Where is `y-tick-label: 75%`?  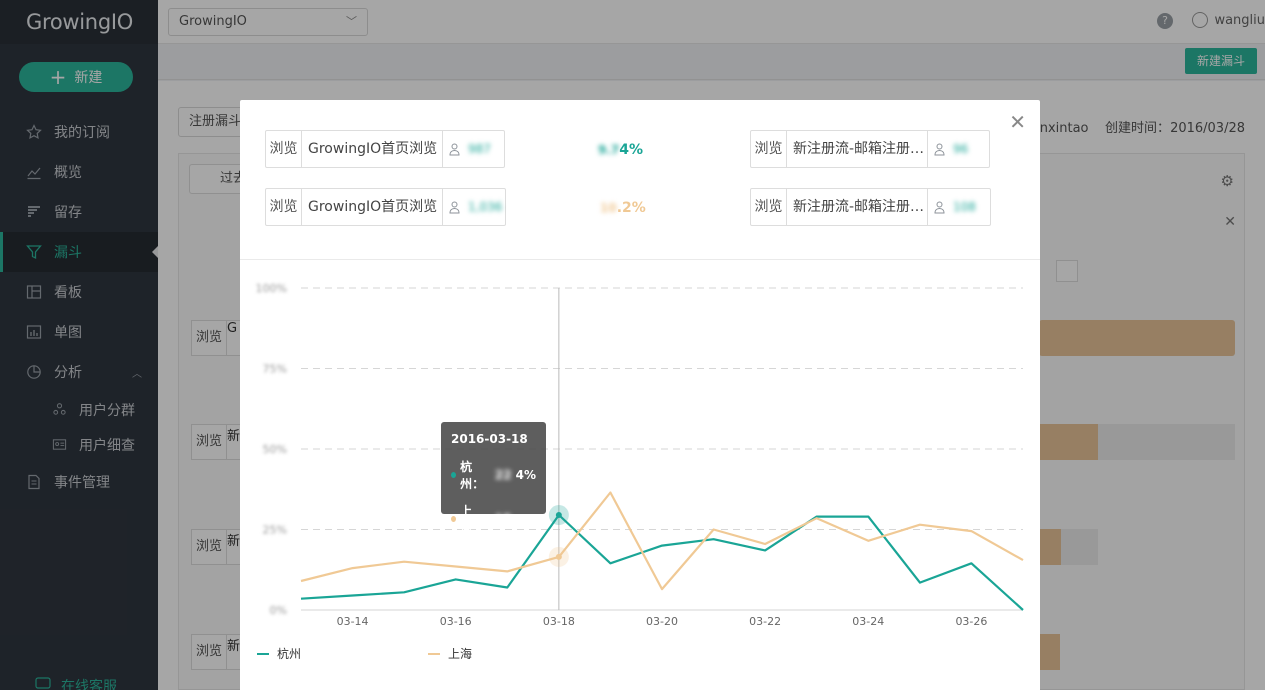
y-tick-label: 75% is located at coordinates (275, 369).